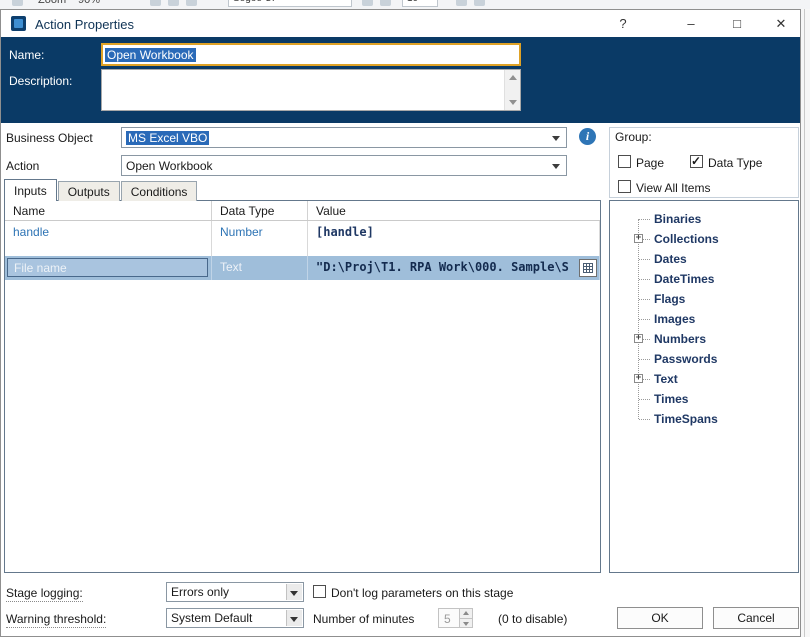 Image resolution: width=810 pixels, height=637 pixels. What do you see at coordinates (108, 210) in the screenshot?
I see `column-header-name: Name` at bounding box center [108, 210].